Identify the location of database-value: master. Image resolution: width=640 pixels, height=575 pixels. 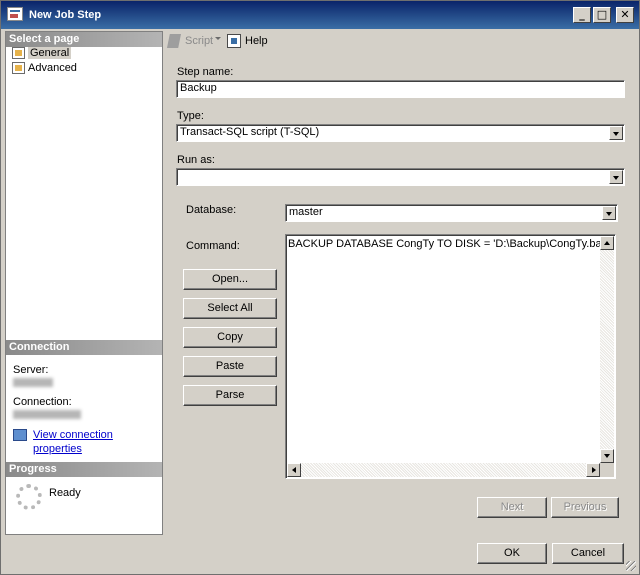
(306, 212).